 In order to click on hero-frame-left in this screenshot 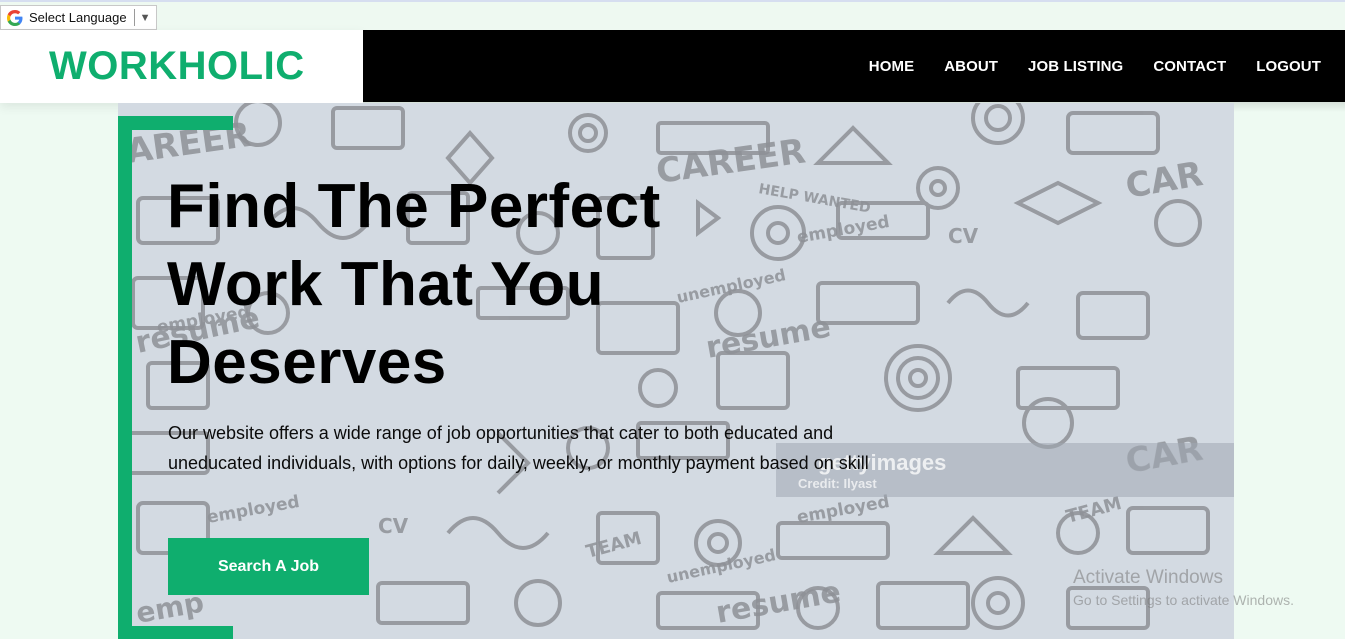, I will do `click(125, 377)`.